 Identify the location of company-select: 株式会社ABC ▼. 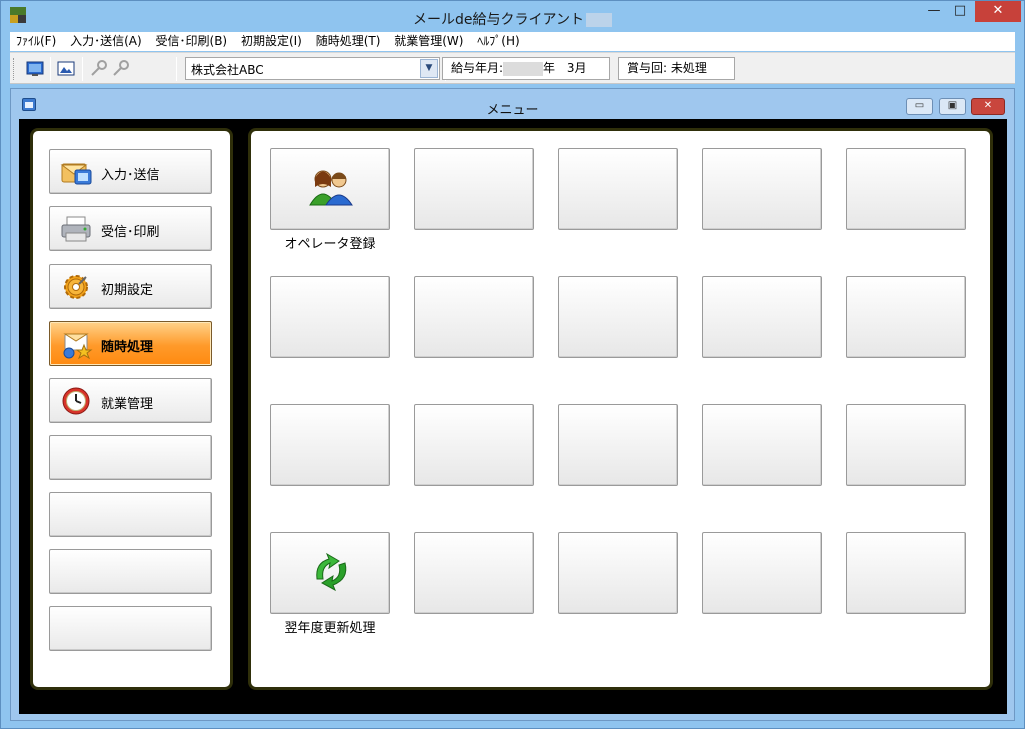
(312, 68).